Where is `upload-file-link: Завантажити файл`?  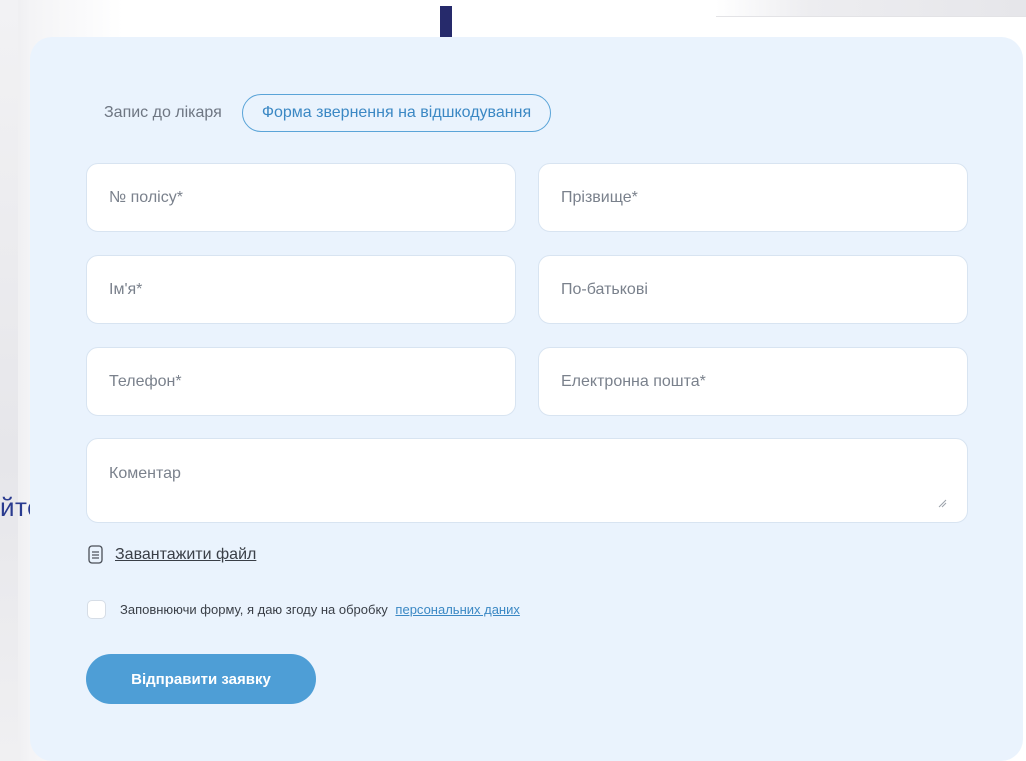 upload-file-link: Завантажити файл is located at coordinates (185, 555).